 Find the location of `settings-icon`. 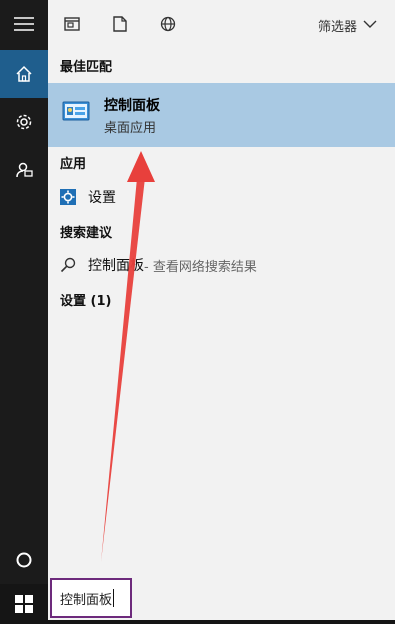

settings-icon is located at coordinates (68, 197).